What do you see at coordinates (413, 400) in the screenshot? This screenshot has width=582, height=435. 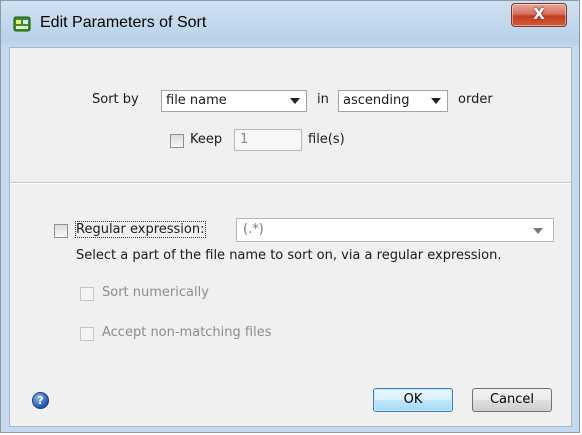 I see `ok-button: OK` at bounding box center [413, 400].